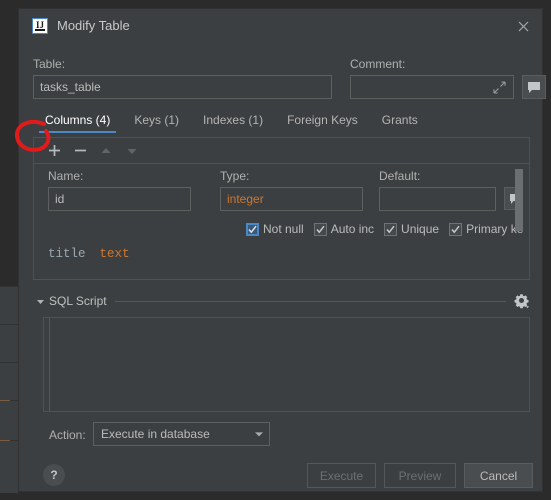 This screenshot has height=500, width=551. I want to click on tab-indexes: Indexes (1), so click(233, 123).